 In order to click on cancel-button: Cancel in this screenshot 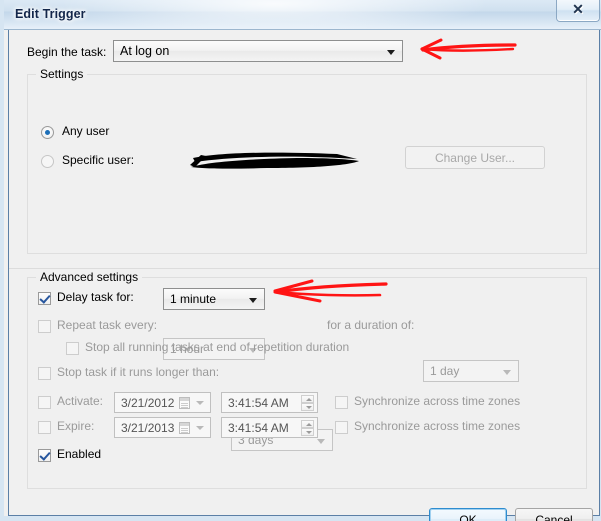, I will do `click(554, 514)`.